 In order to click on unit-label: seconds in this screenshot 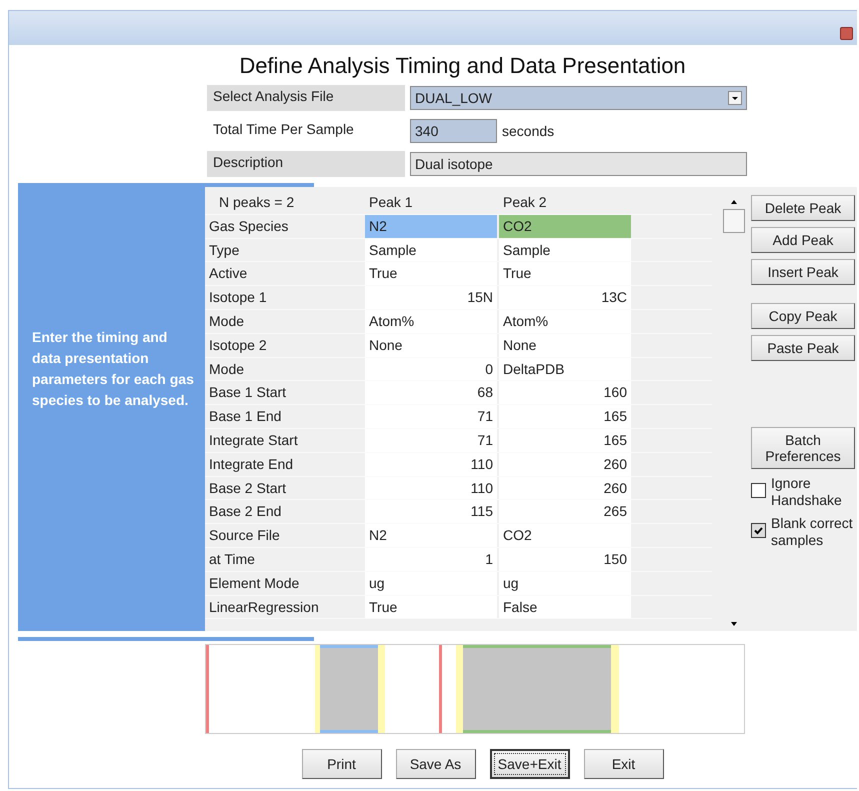, I will do `click(528, 131)`.